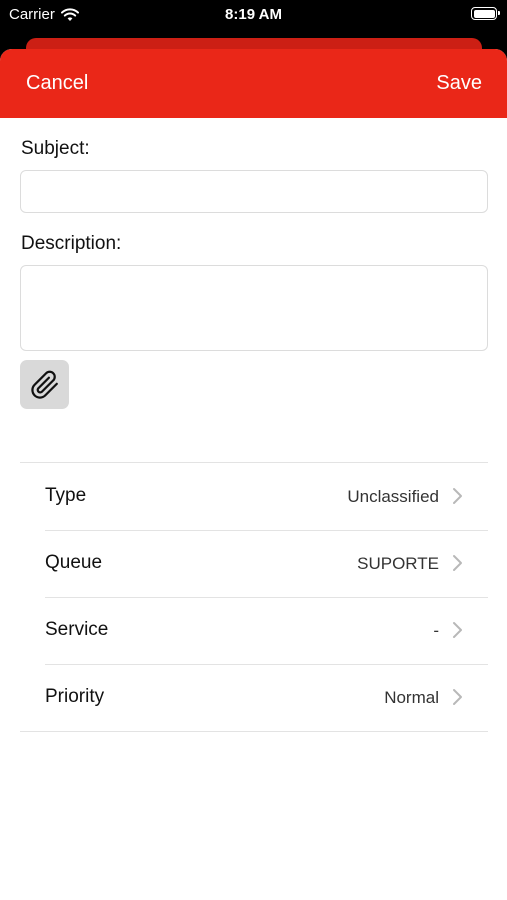  What do you see at coordinates (411, 697) in the screenshot?
I see `row-value: Normal` at bounding box center [411, 697].